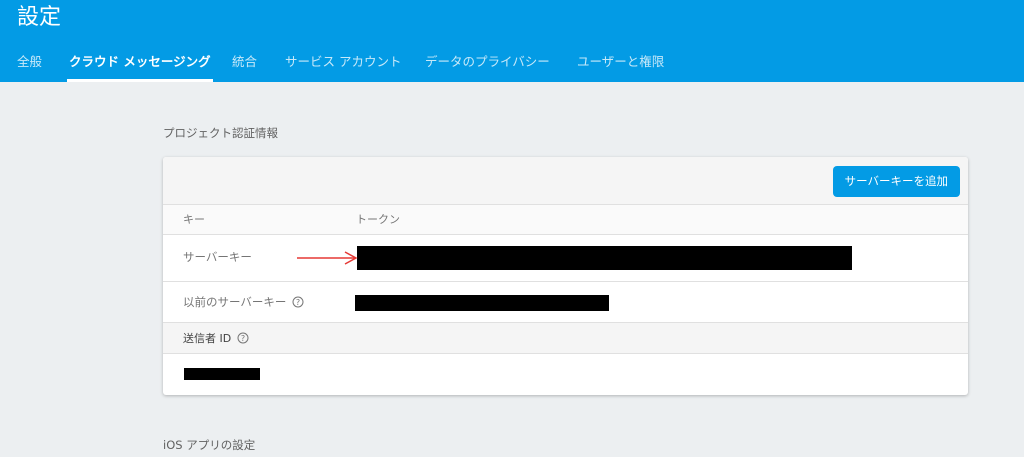 The image size is (1024, 457). What do you see at coordinates (194, 219) in the screenshot?
I see `column-header-key: キー` at bounding box center [194, 219].